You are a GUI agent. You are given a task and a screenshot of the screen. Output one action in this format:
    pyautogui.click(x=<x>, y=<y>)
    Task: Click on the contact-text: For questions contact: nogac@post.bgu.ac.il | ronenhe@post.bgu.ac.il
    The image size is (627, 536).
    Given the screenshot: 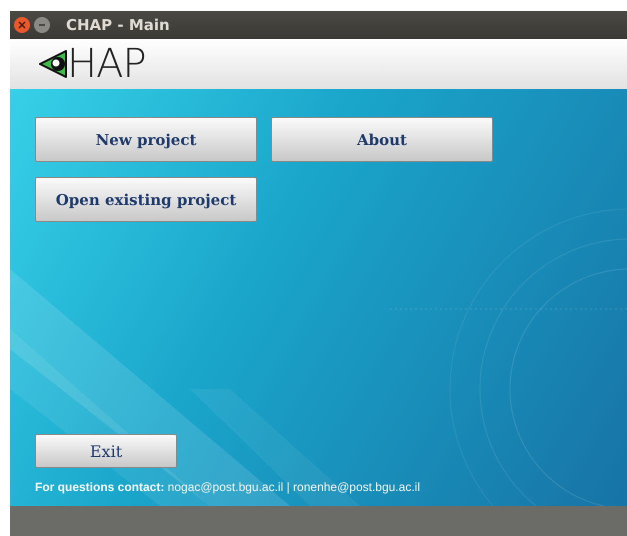 What is the action you would take?
    pyautogui.click(x=228, y=487)
    